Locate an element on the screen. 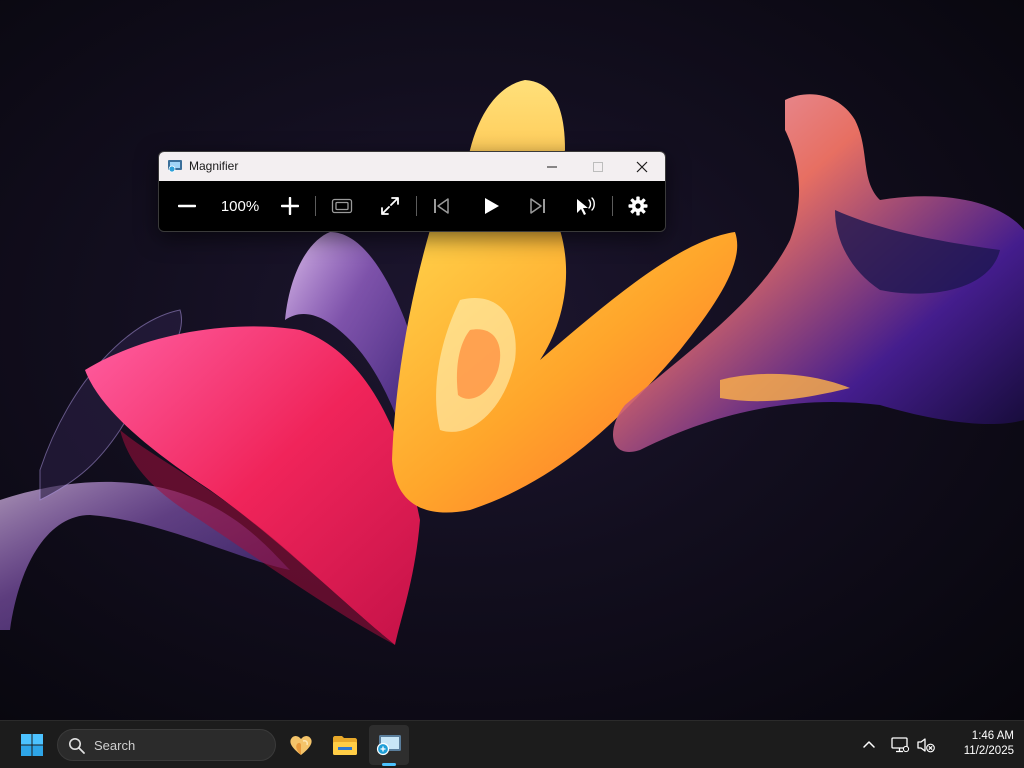 This screenshot has width=1024, height=768. clock-date: 11/2/2025 is located at coordinates (988, 751).